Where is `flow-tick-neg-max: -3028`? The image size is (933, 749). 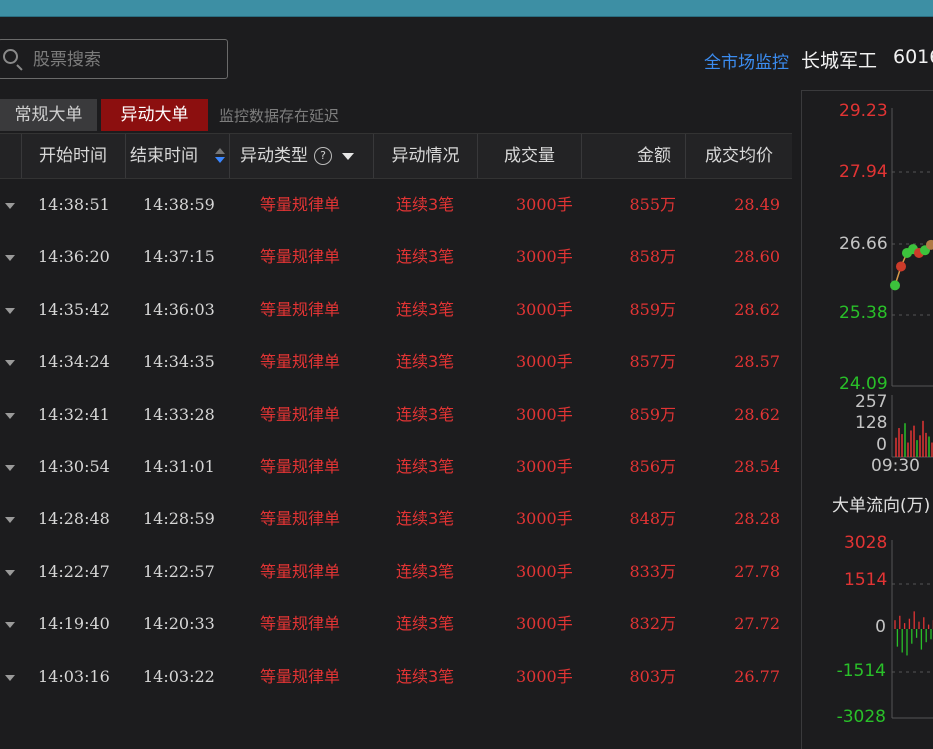 flow-tick-neg-max: -3028 is located at coordinates (861, 717).